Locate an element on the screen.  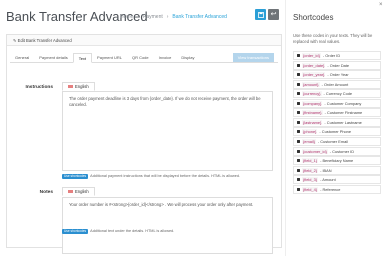
shortcode-item: {phone} - Customer Phone is located at coordinates (337, 132).